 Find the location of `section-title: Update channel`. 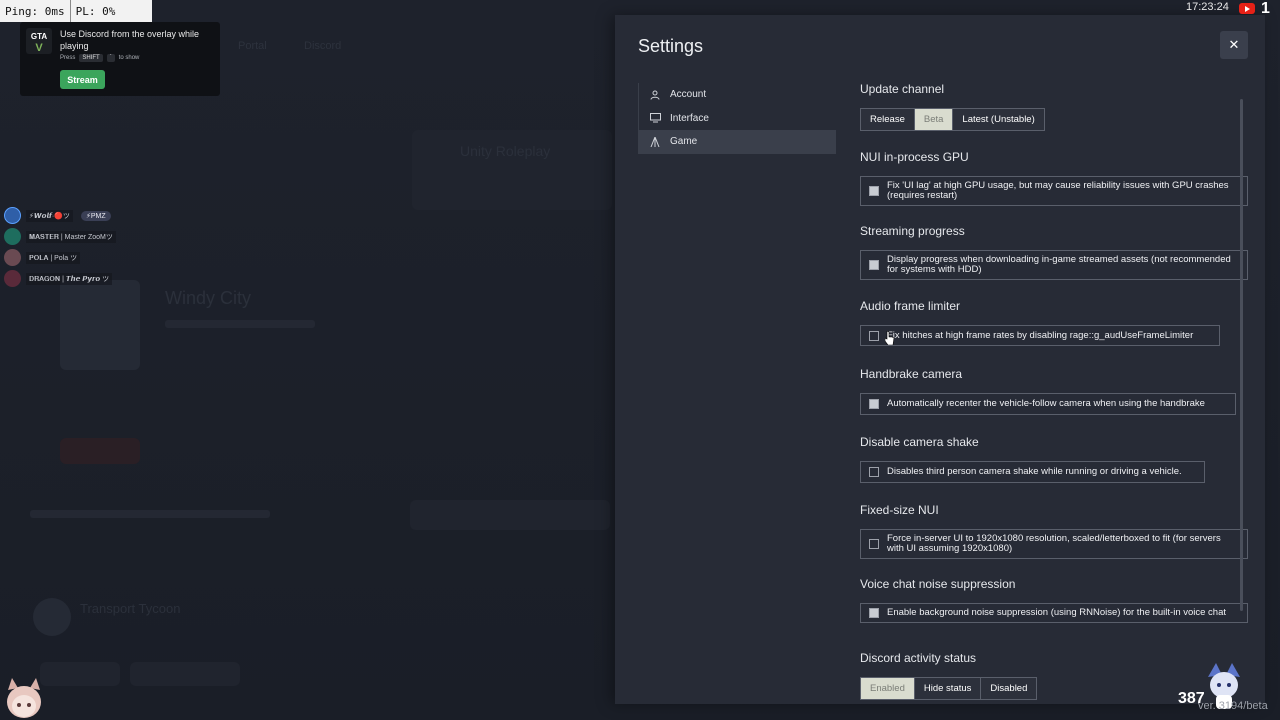

section-title: Update channel is located at coordinates (902, 89).